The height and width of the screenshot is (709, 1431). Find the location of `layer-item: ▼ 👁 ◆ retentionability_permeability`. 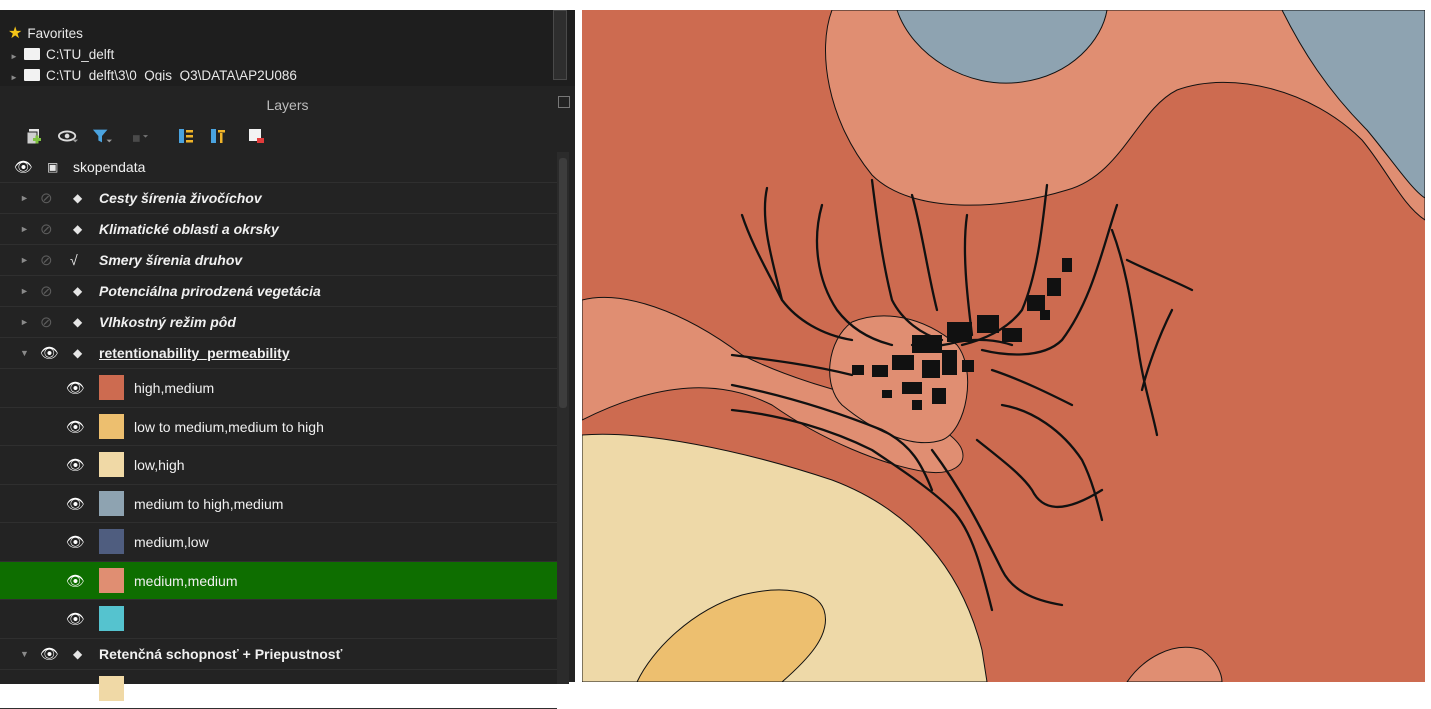

layer-item: ▼ 👁 ◆ retentionability_permeability is located at coordinates (278, 353).